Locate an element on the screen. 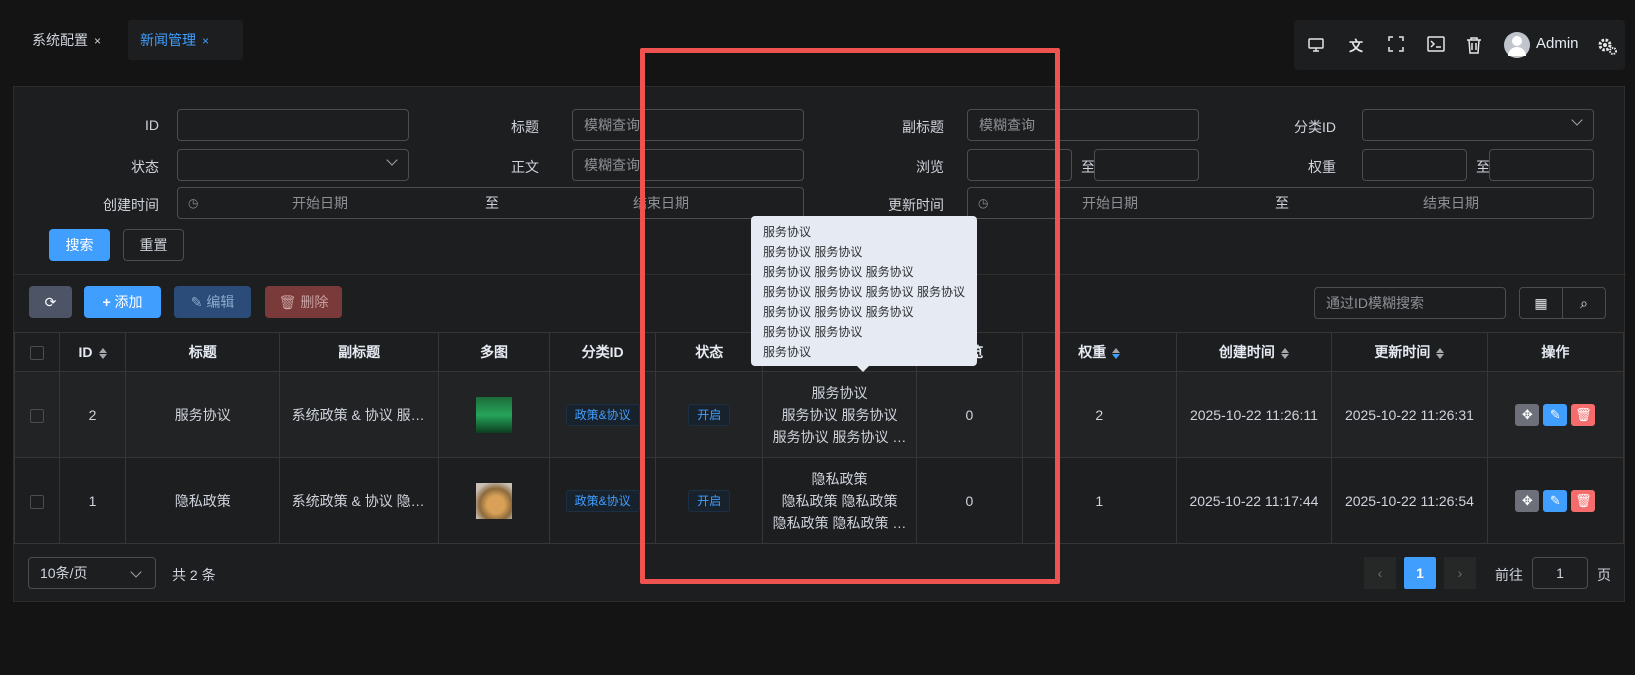  cell-weight: 2 is located at coordinates (1099, 414).